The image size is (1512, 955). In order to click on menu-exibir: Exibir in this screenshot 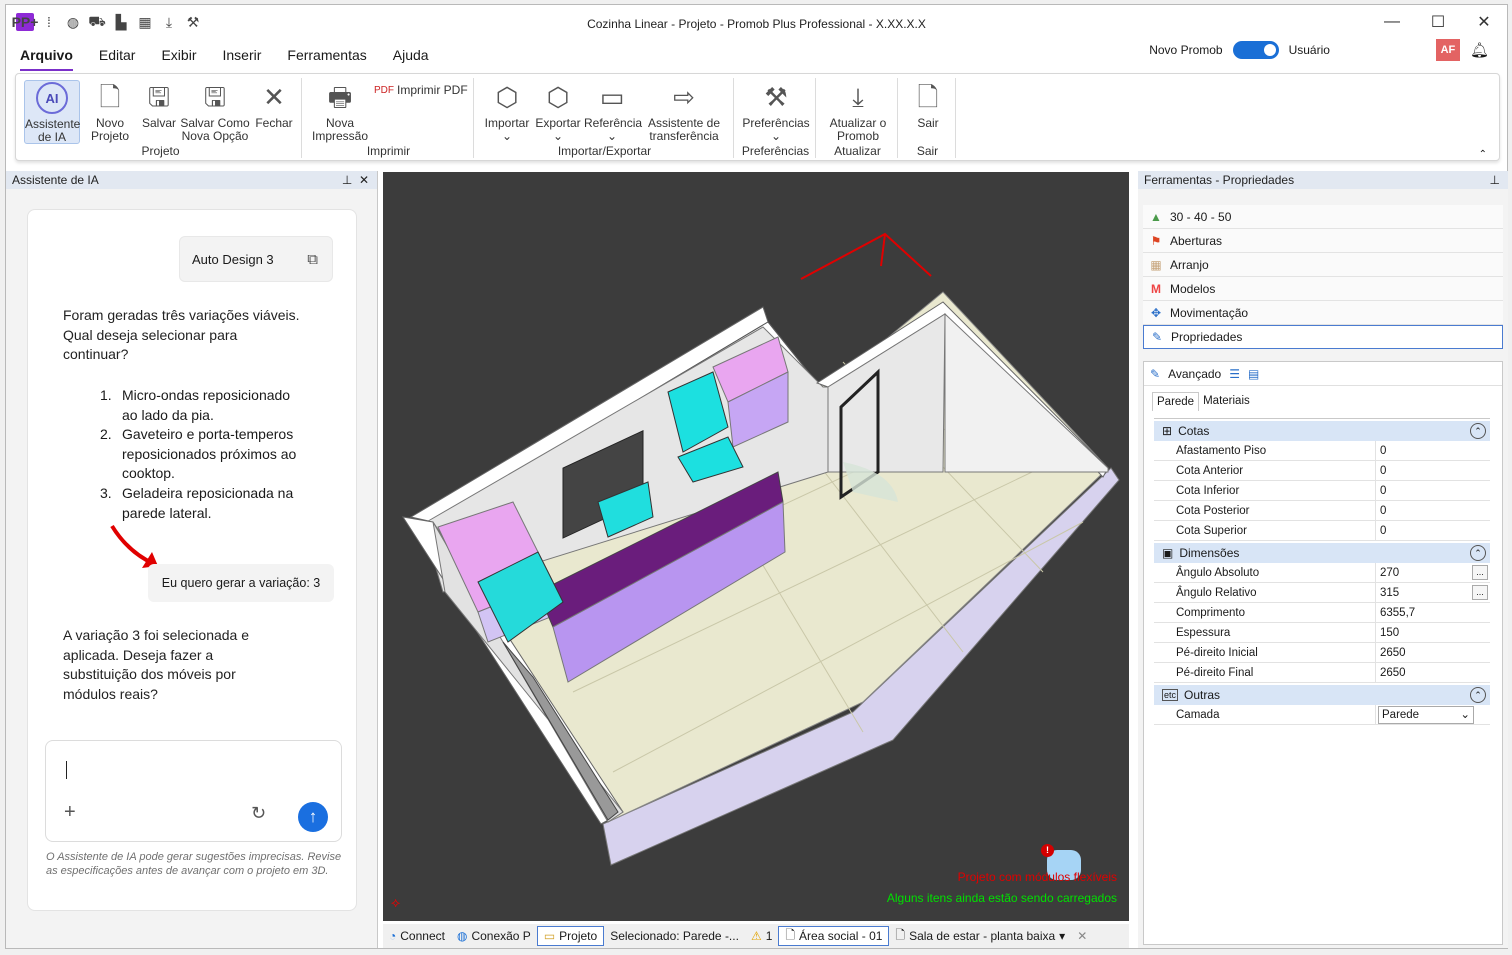, I will do `click(178, 59)`.